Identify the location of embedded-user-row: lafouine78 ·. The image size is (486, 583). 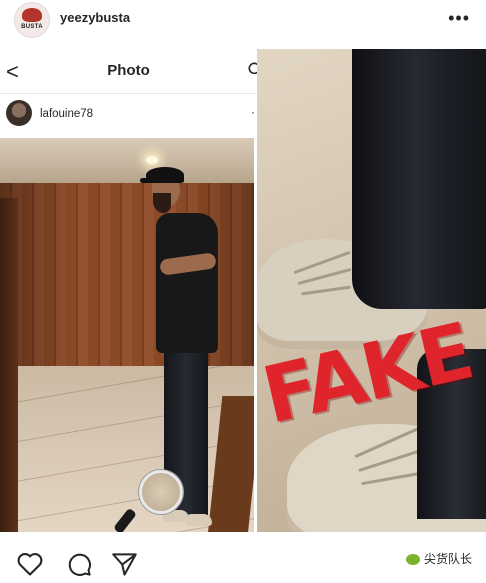
(128, 116).